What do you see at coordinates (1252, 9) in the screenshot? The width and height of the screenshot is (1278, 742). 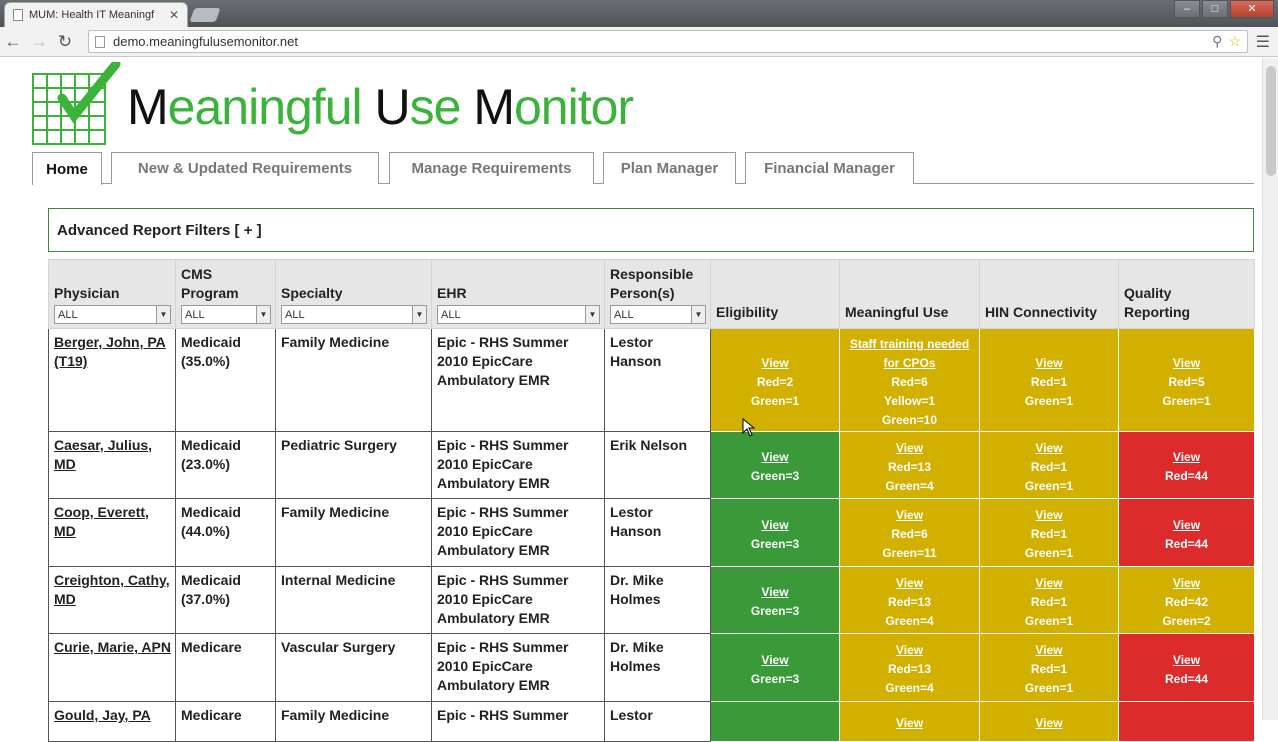 I see `window-close-icon: ✕` at bounding box center [1252, 9].